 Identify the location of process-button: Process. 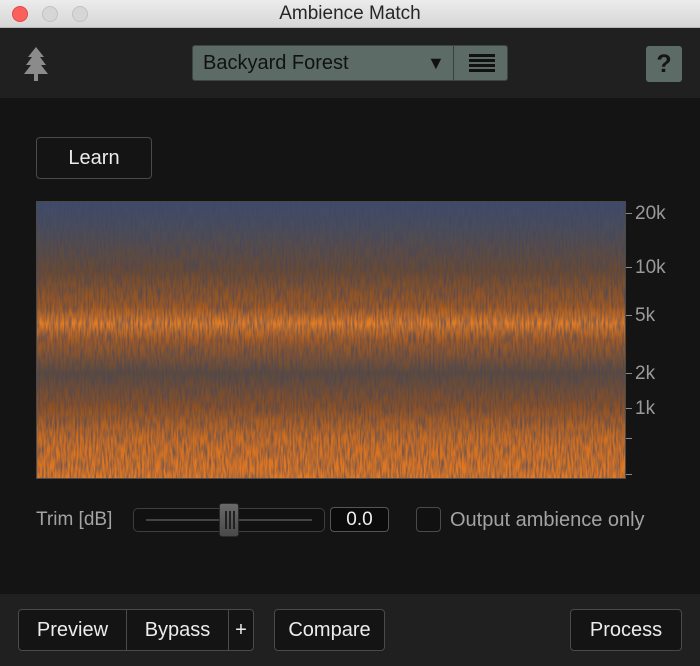
(626, 630).